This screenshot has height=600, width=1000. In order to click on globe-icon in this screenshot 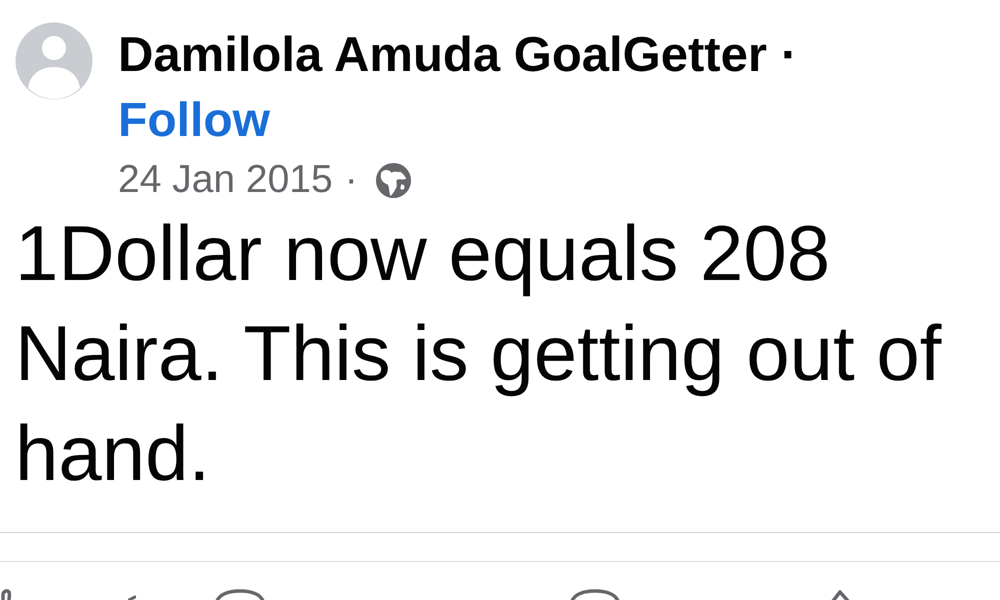, I will do `click(393, 180)`.